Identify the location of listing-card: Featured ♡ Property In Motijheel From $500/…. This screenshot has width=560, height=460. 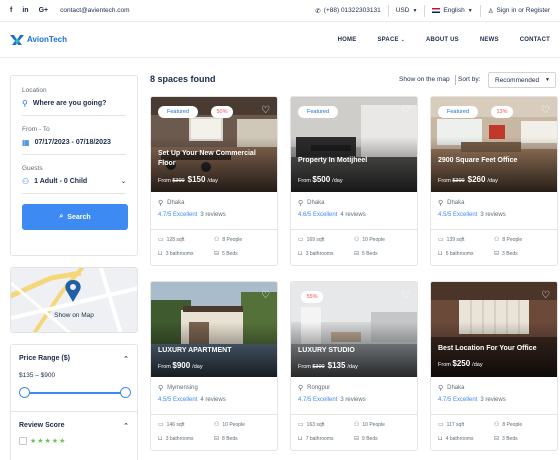
(354, 181).